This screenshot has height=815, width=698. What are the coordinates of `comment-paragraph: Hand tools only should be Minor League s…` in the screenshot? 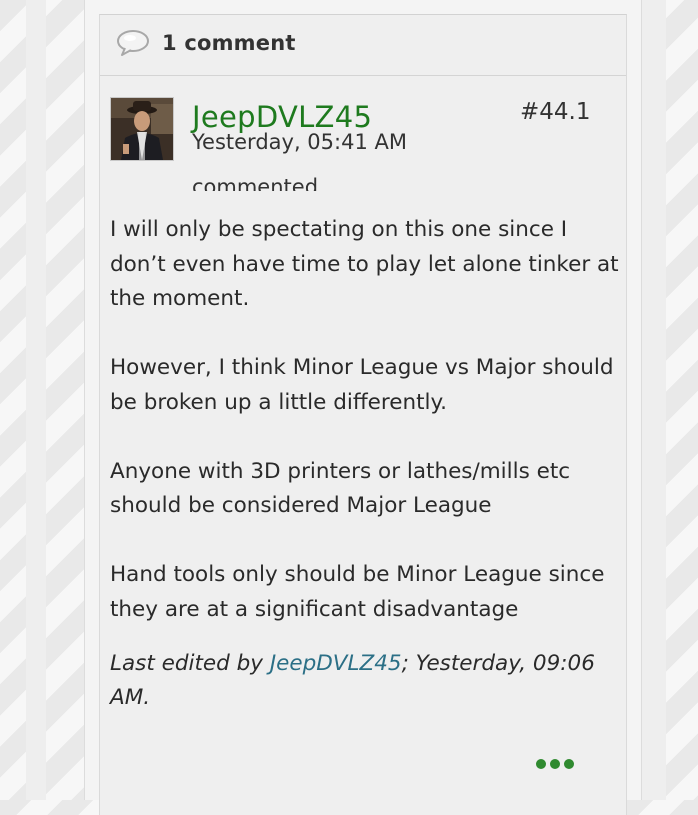 It's located at (357, 592).